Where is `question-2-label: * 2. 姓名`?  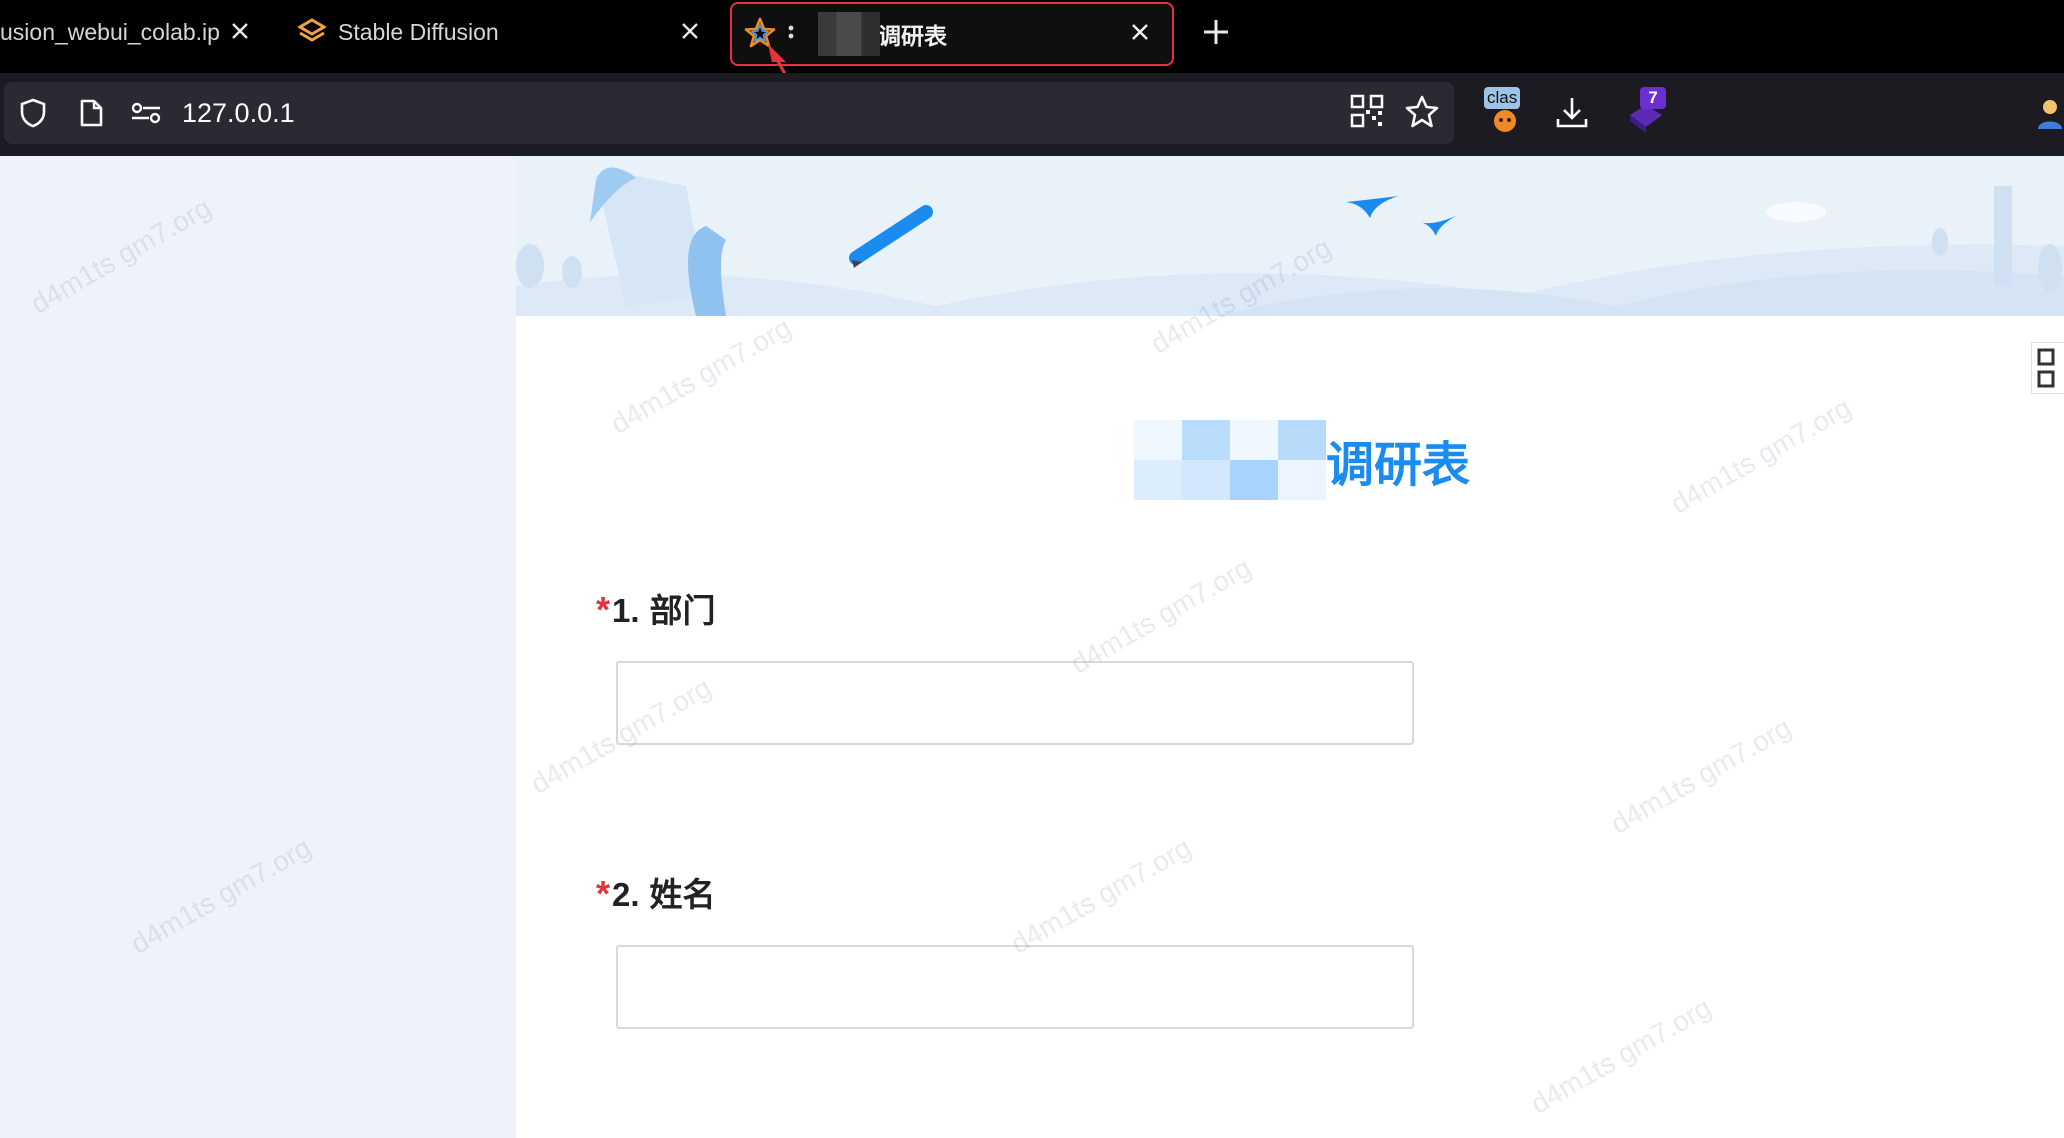
question-2-label: * 2. 姓名 is located at coordinates (656, 892).